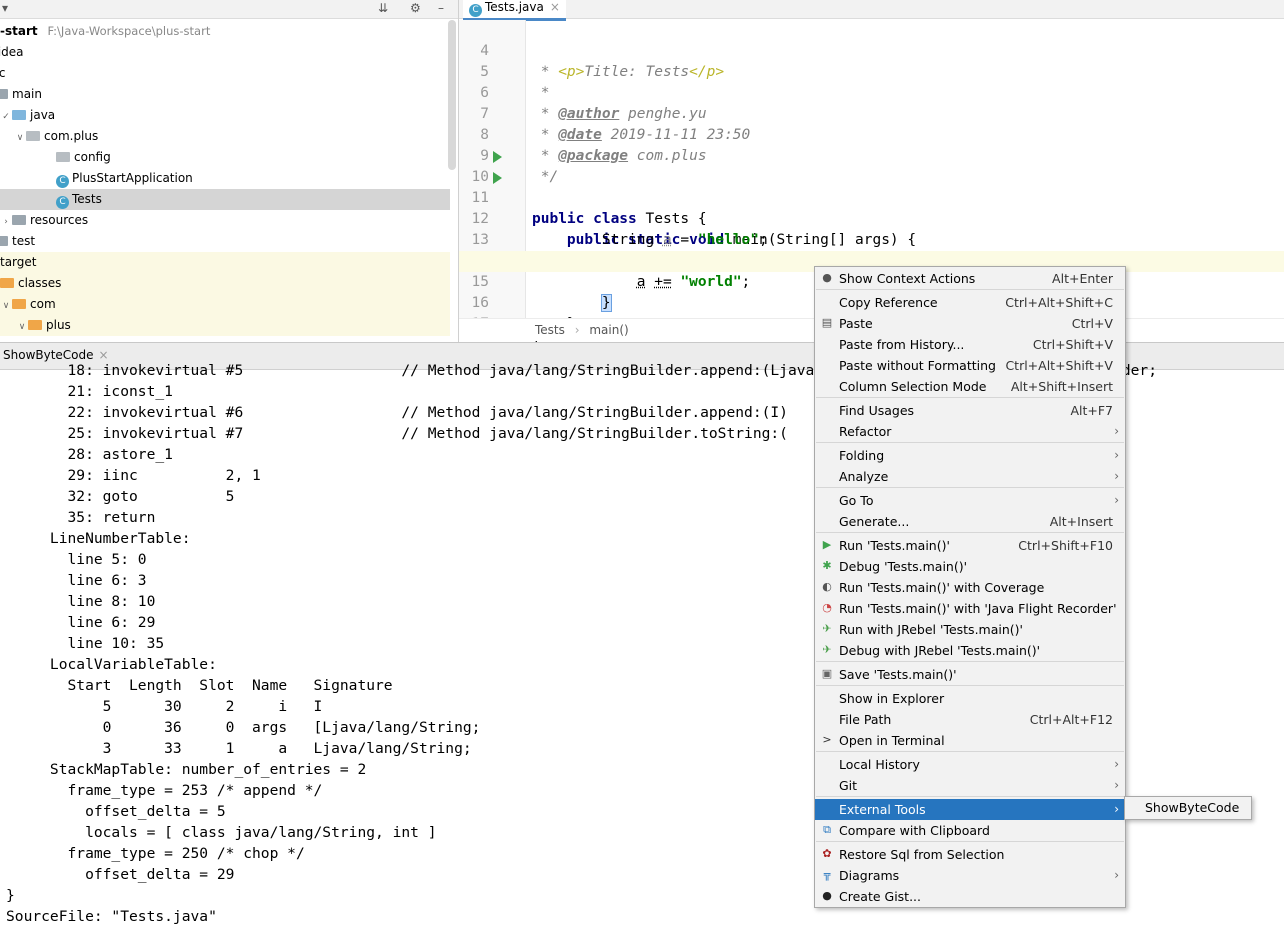  What do you see at coordinates (970, 521) in the screenshot?
I see `menu-item-generate: Generate... Alt+Insert` at bounding box center [970, 521].